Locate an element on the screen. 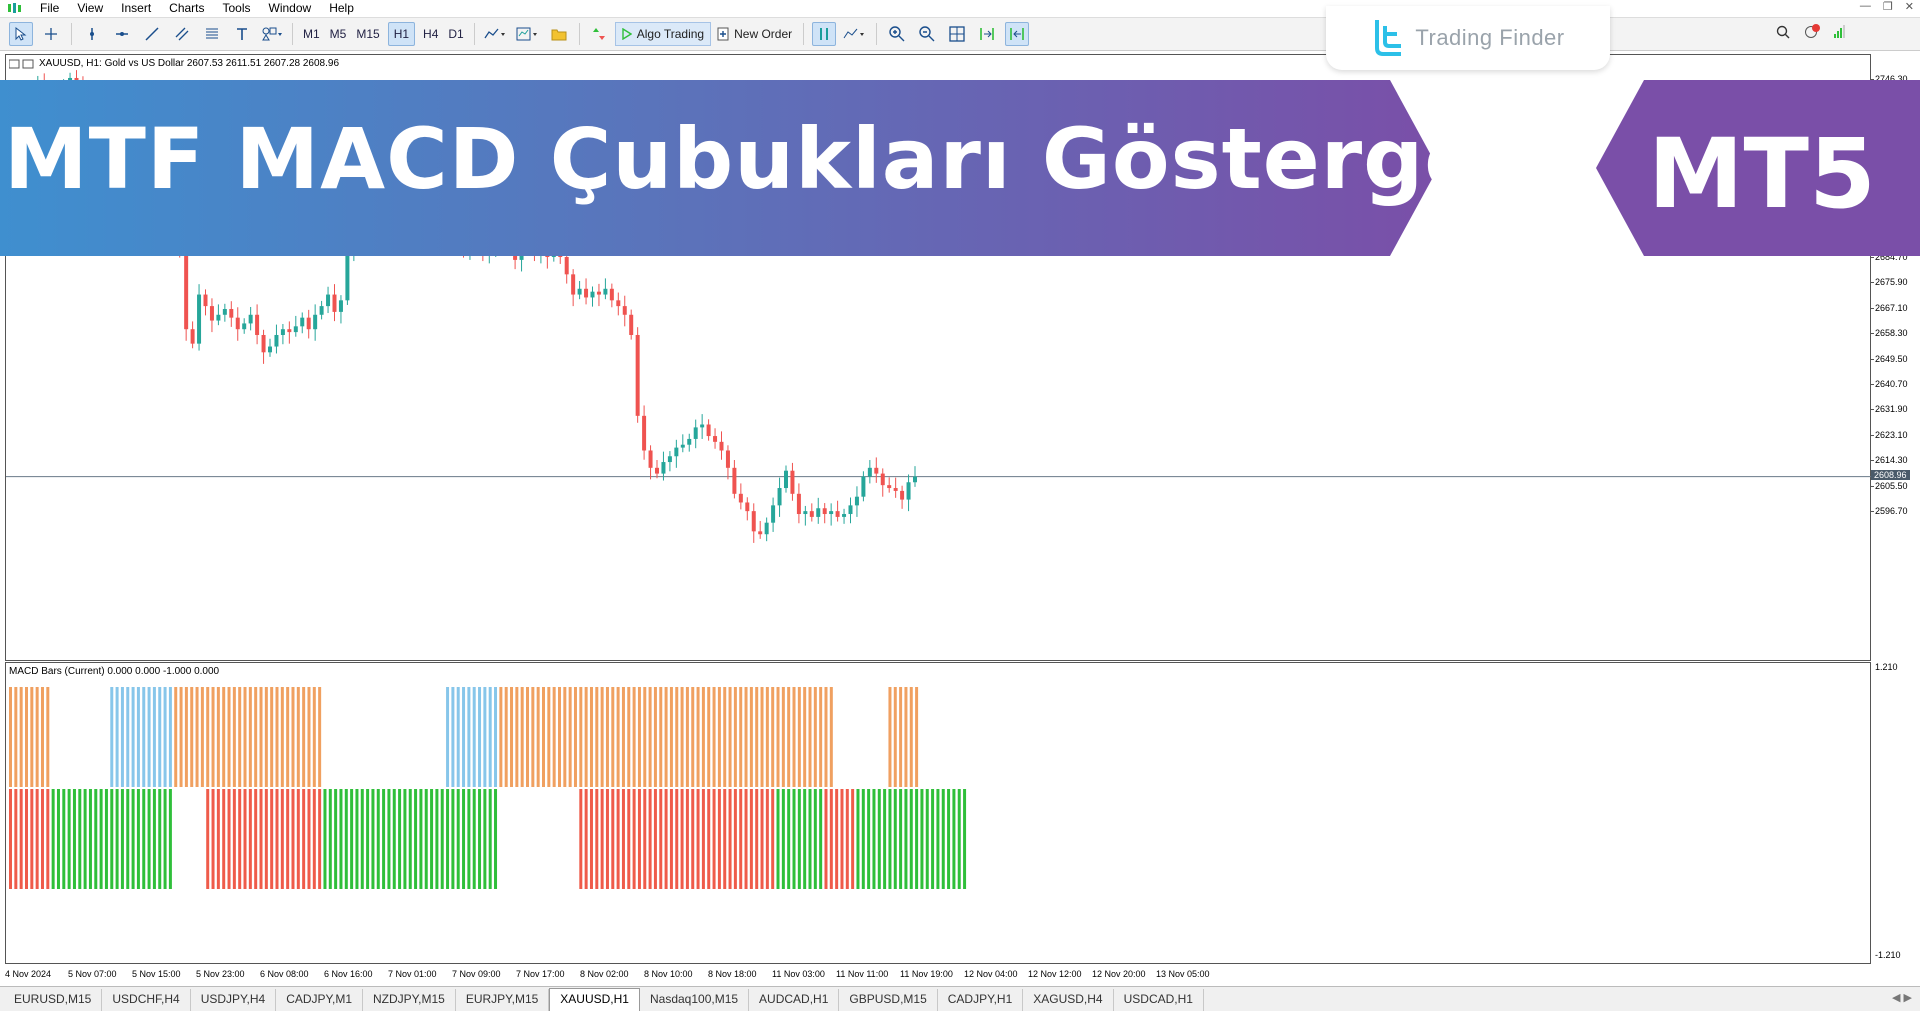 The image size is (1920, 1011). timeframe-h4: H4 is located at coordinates (430, 34).